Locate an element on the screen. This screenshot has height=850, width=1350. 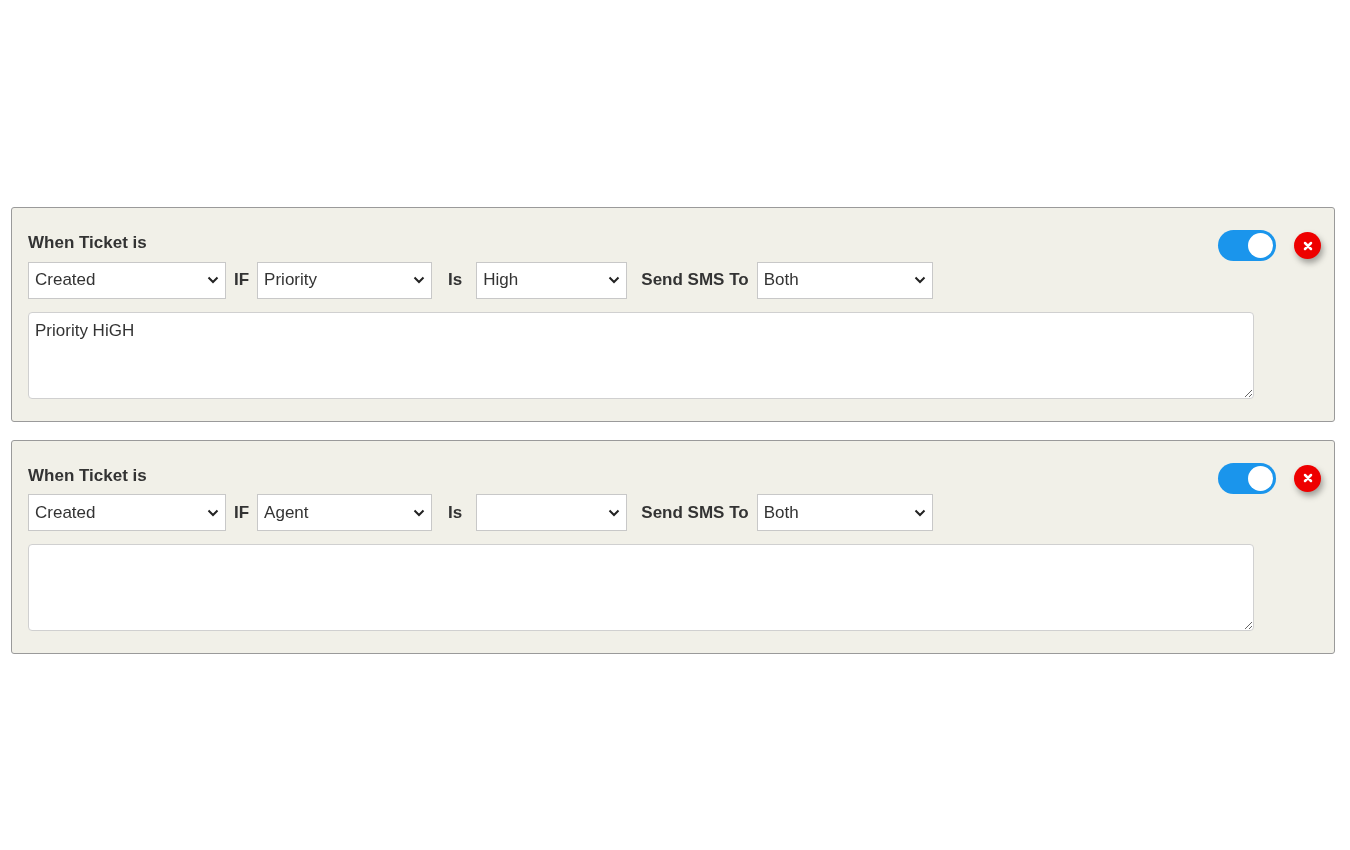
message-field: Priority HiGH is located at coordinates (641, 355).